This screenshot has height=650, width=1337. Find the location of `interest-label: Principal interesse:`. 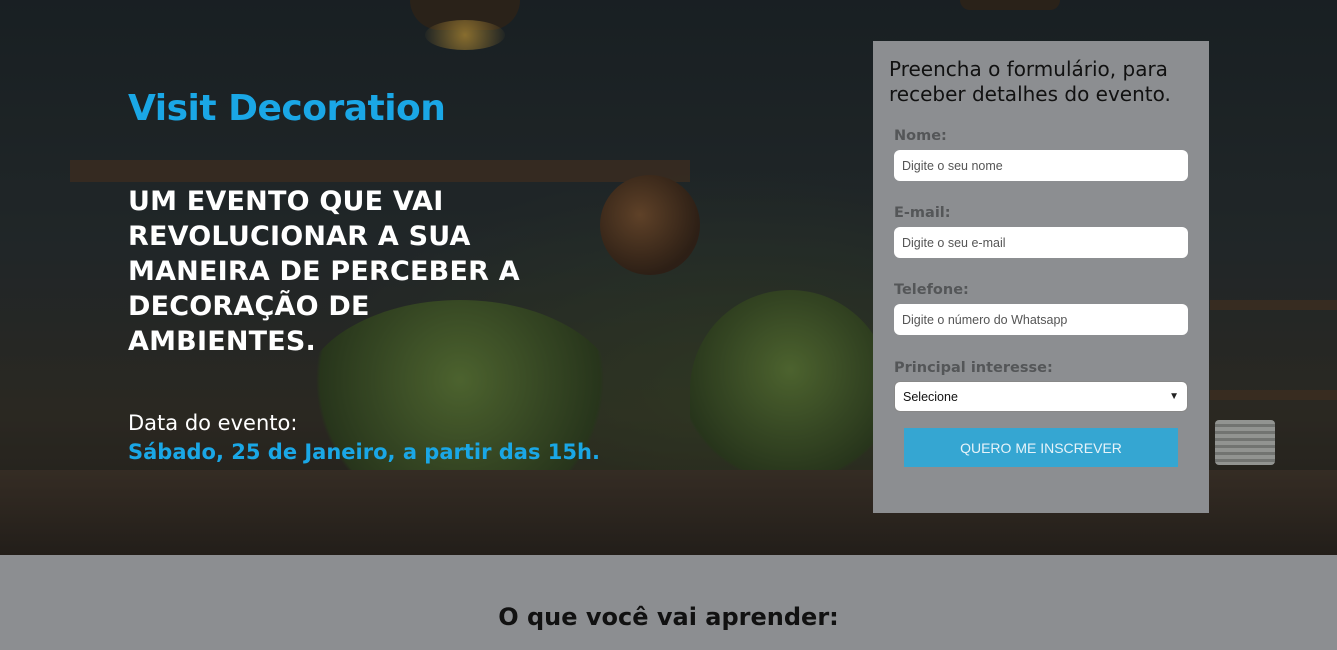

interest-label: Principal interesse: is located at coordinates (973, 368).